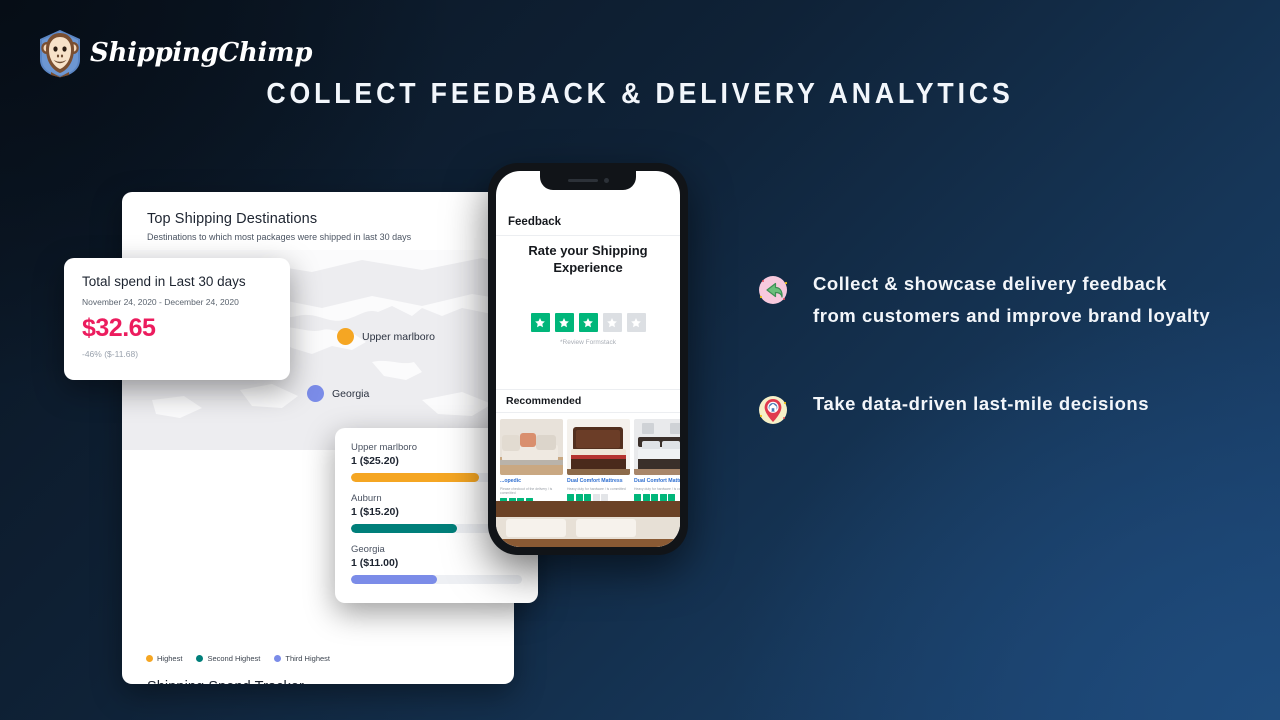  Describe the element at coordinates (436, 564) in the screenshot. I see `bar-row: Georgia 1 ($11.00)` at that location.